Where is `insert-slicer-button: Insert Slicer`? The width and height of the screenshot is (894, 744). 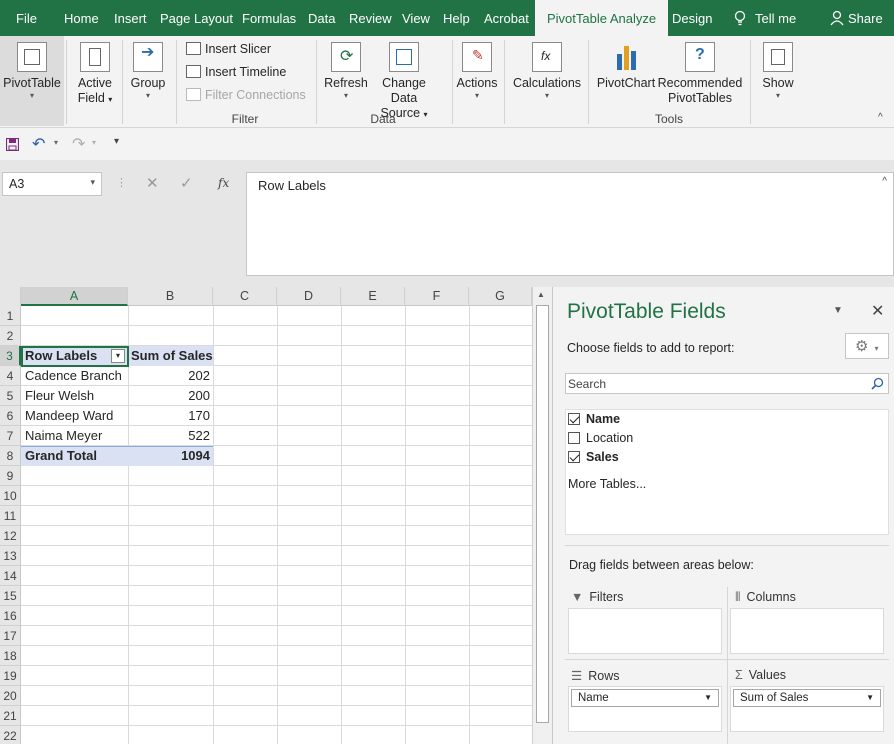 insert-slicer-button: Insert Slicer is located at coordinates (228, 49).